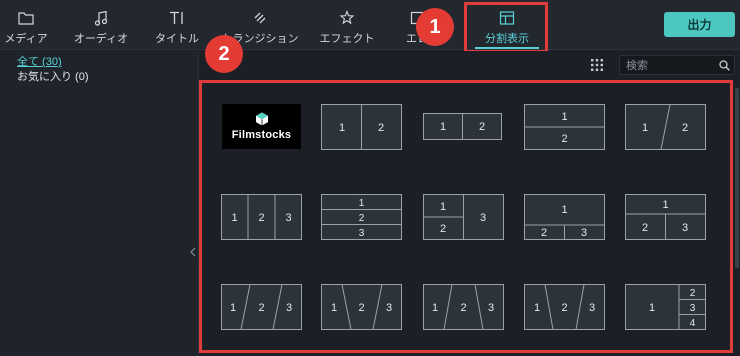  I want to click on highlight-box-split-tab, so click(506, 27).